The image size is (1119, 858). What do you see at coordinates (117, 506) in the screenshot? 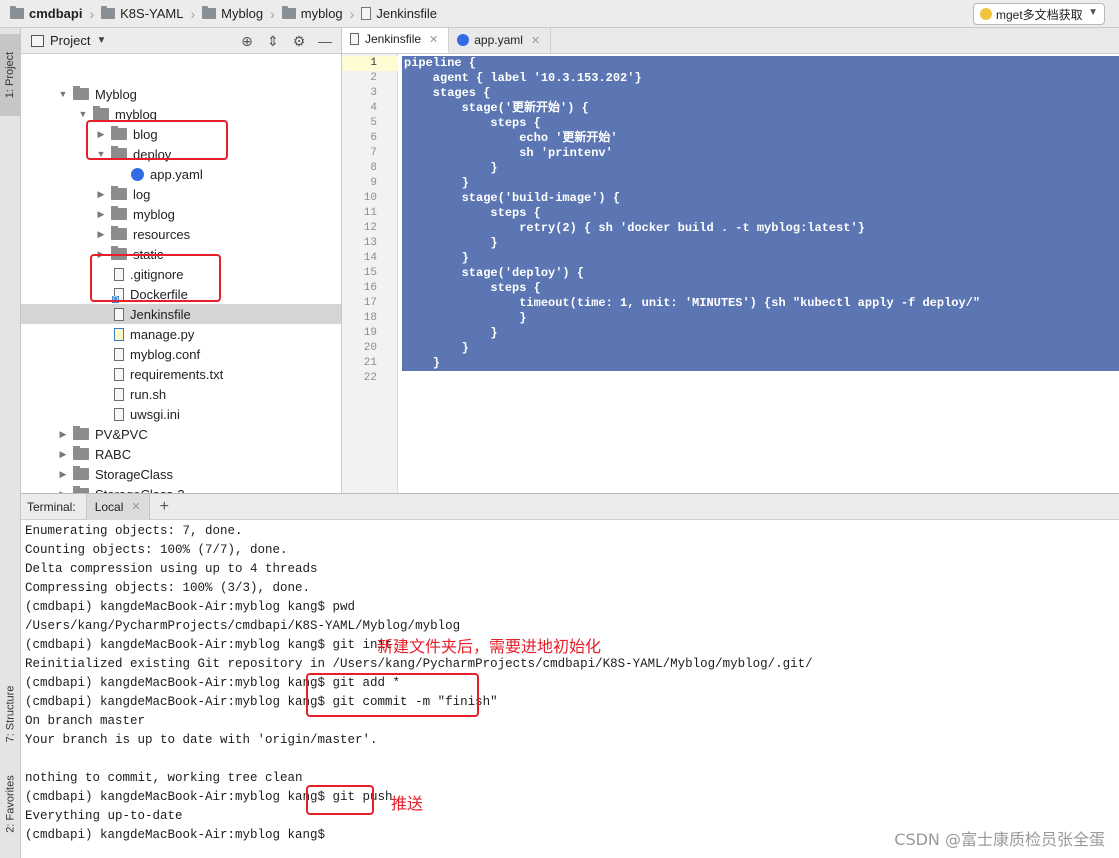
I see `terminal-tab-local: Local ✕` at bounding box center [117, 506].